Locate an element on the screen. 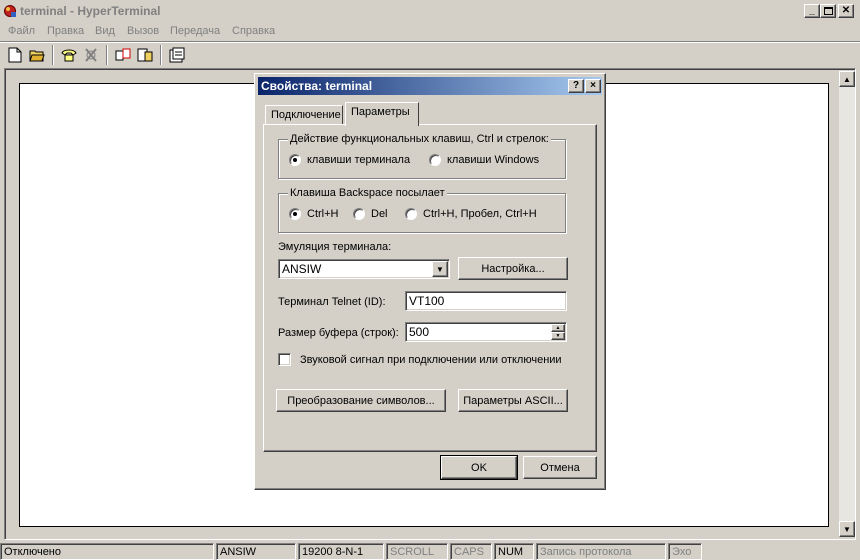  properties-button is located at coordinates (177, 55).